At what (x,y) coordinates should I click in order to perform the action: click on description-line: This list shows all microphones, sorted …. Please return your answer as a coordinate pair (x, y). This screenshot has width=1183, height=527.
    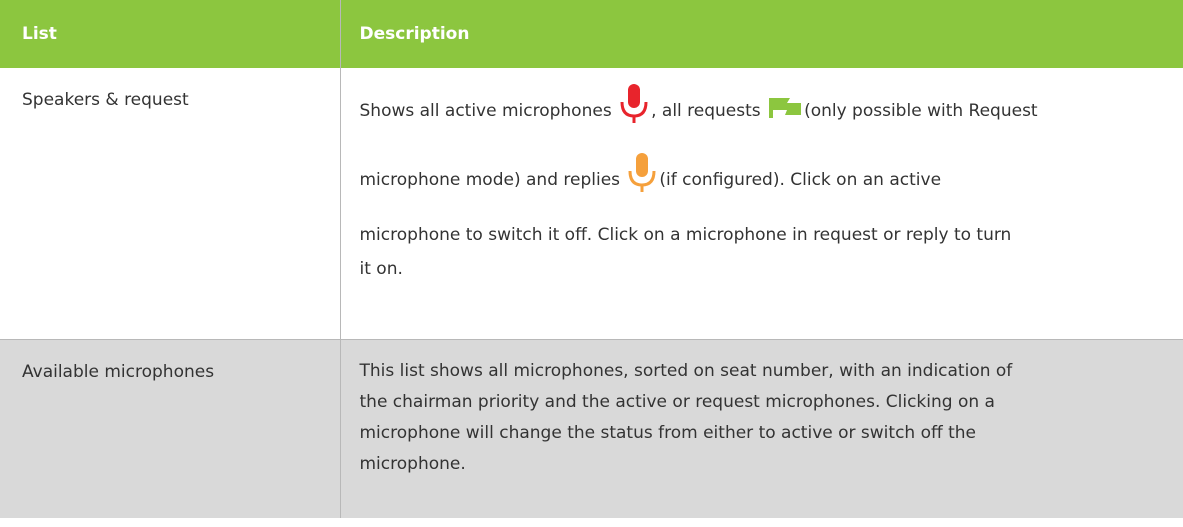
    Looking at the image, I should click on (686, 371).